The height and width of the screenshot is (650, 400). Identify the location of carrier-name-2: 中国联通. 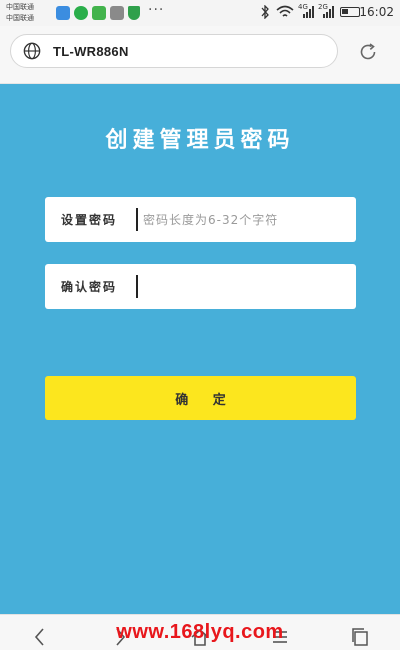
(20, 18).